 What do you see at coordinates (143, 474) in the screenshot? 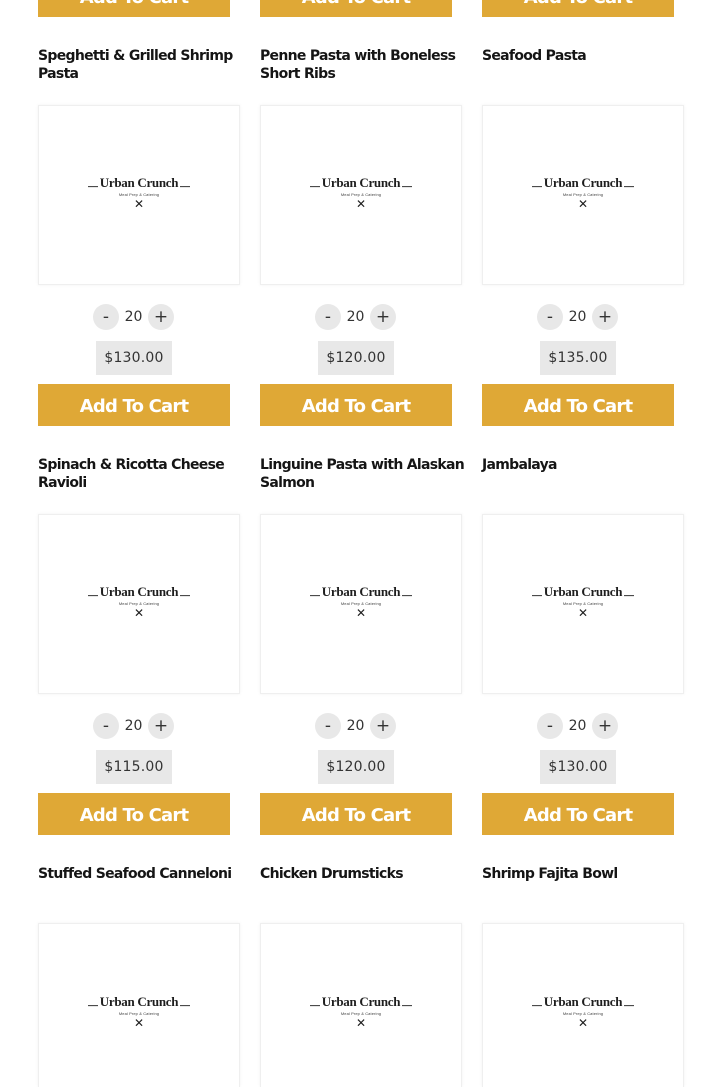
I see `product-title: Spinach & Ricotta Cheese Ravioli` at bounding box center [143, 474].